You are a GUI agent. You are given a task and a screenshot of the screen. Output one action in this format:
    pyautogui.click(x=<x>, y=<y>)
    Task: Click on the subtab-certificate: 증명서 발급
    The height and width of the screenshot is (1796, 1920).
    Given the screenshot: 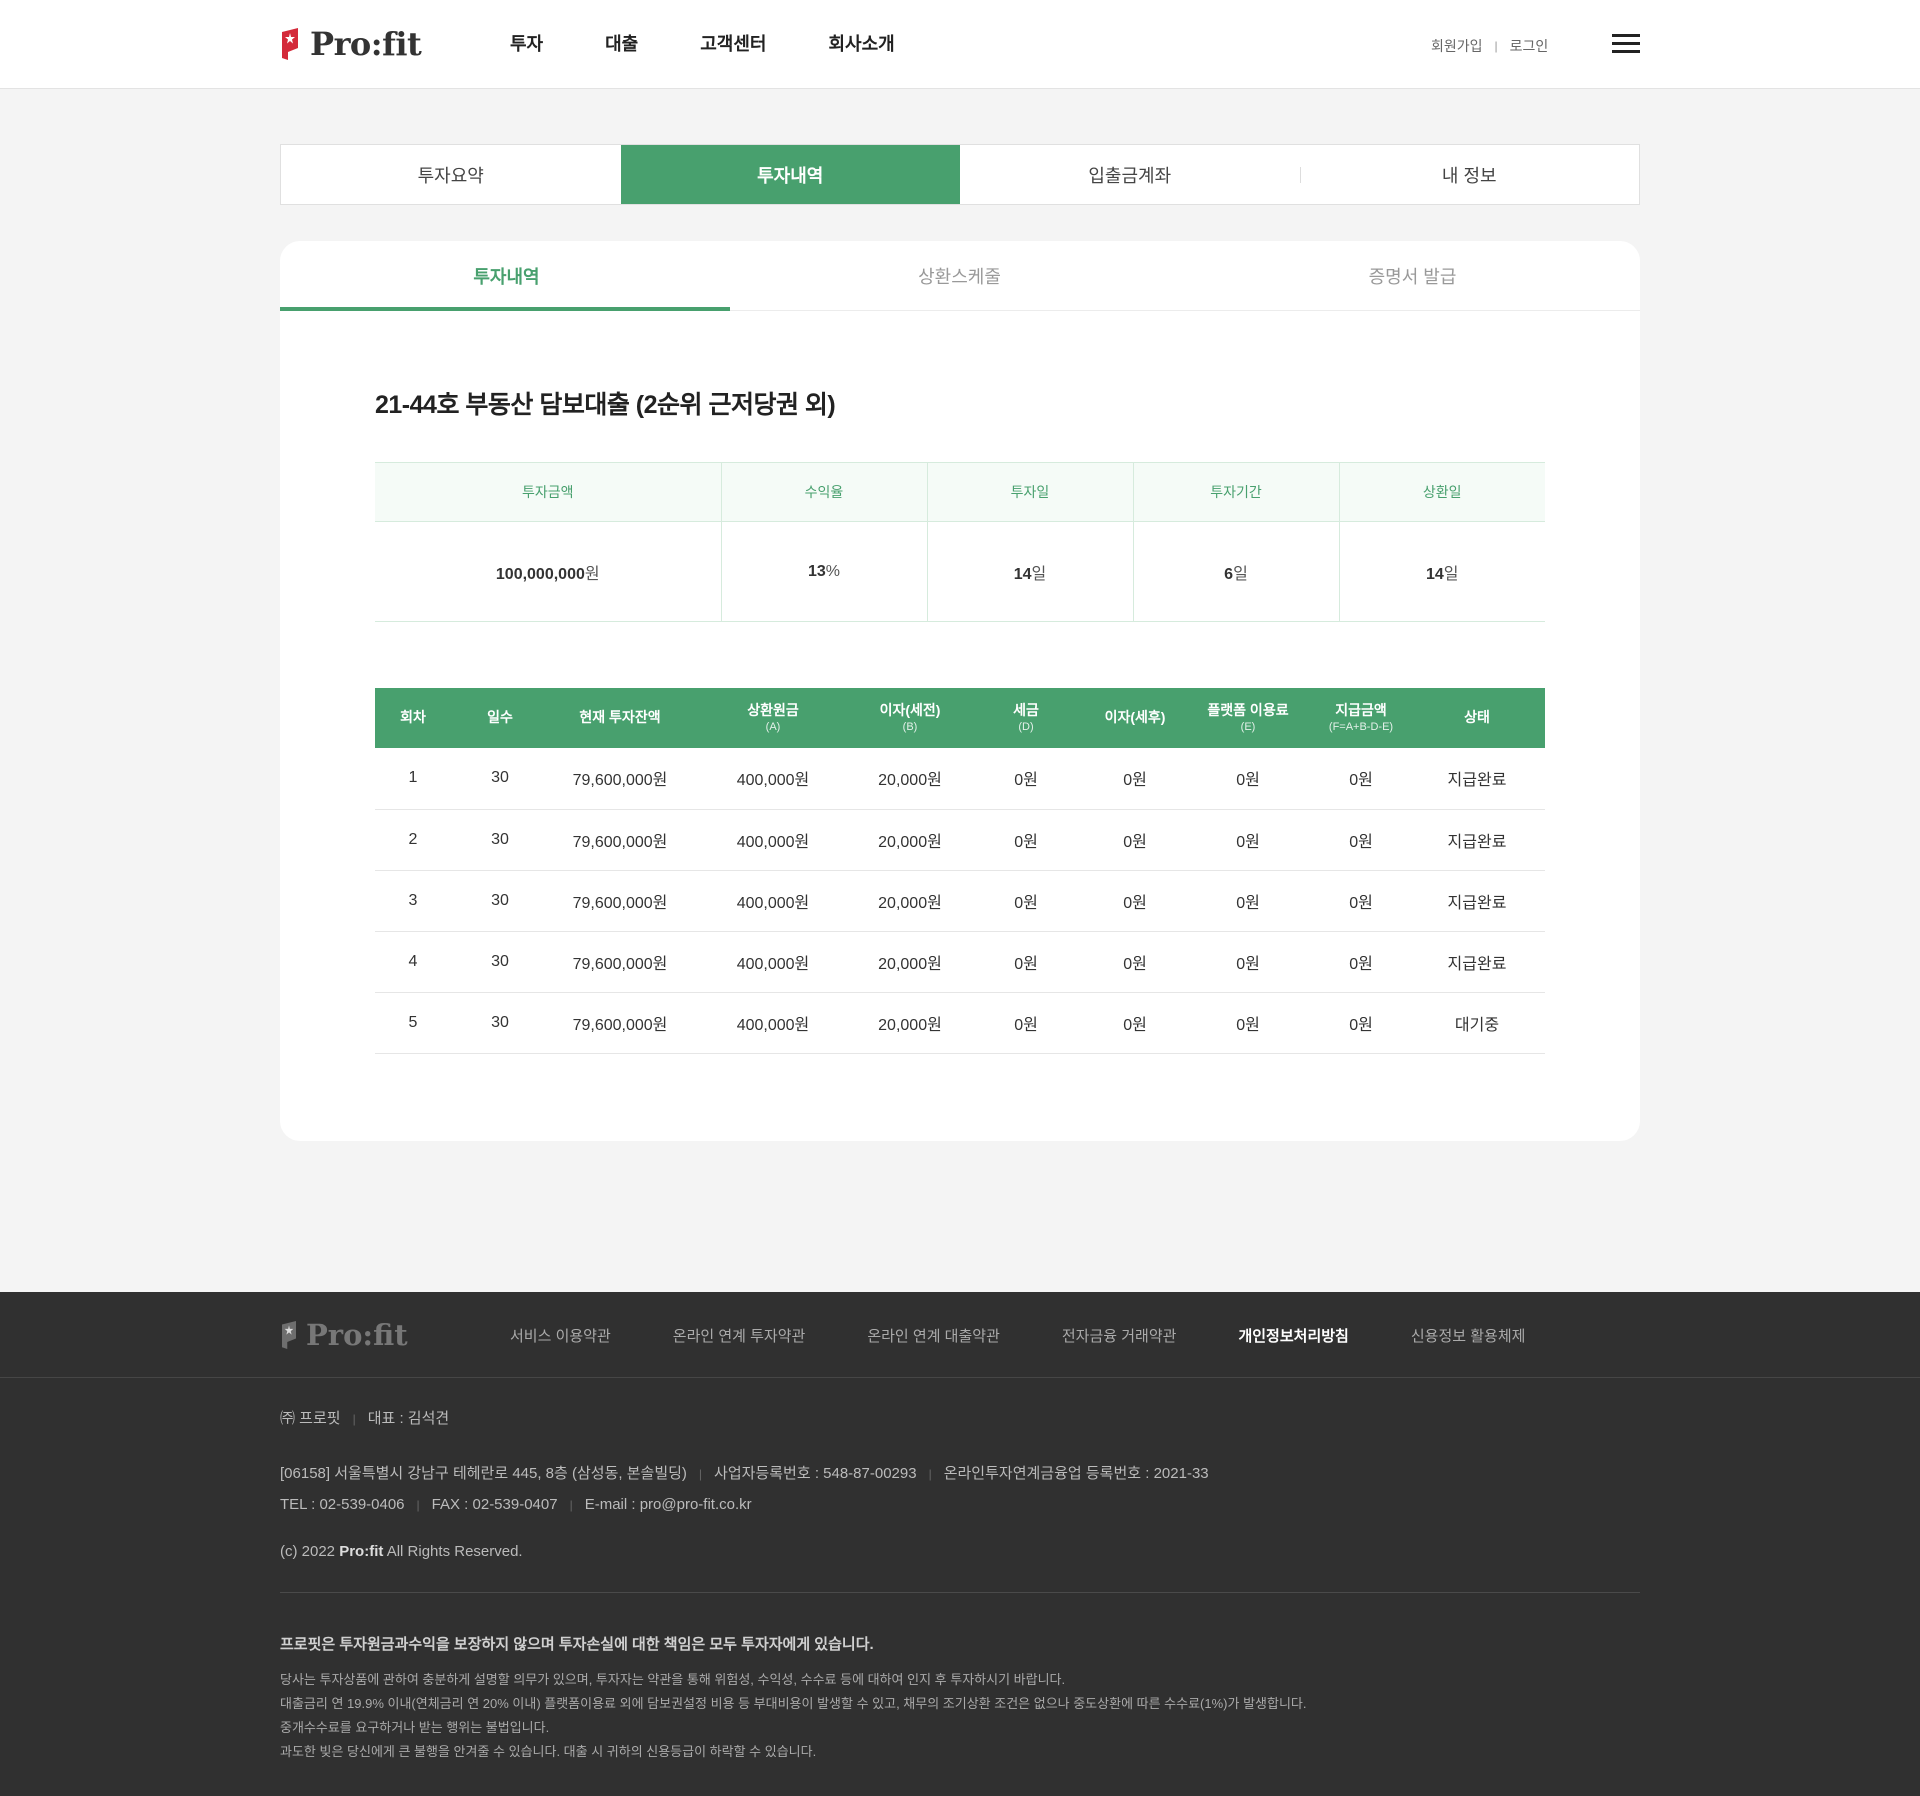 What is the action you would take?
    pyautogui.click(x=1412, y=275)
    